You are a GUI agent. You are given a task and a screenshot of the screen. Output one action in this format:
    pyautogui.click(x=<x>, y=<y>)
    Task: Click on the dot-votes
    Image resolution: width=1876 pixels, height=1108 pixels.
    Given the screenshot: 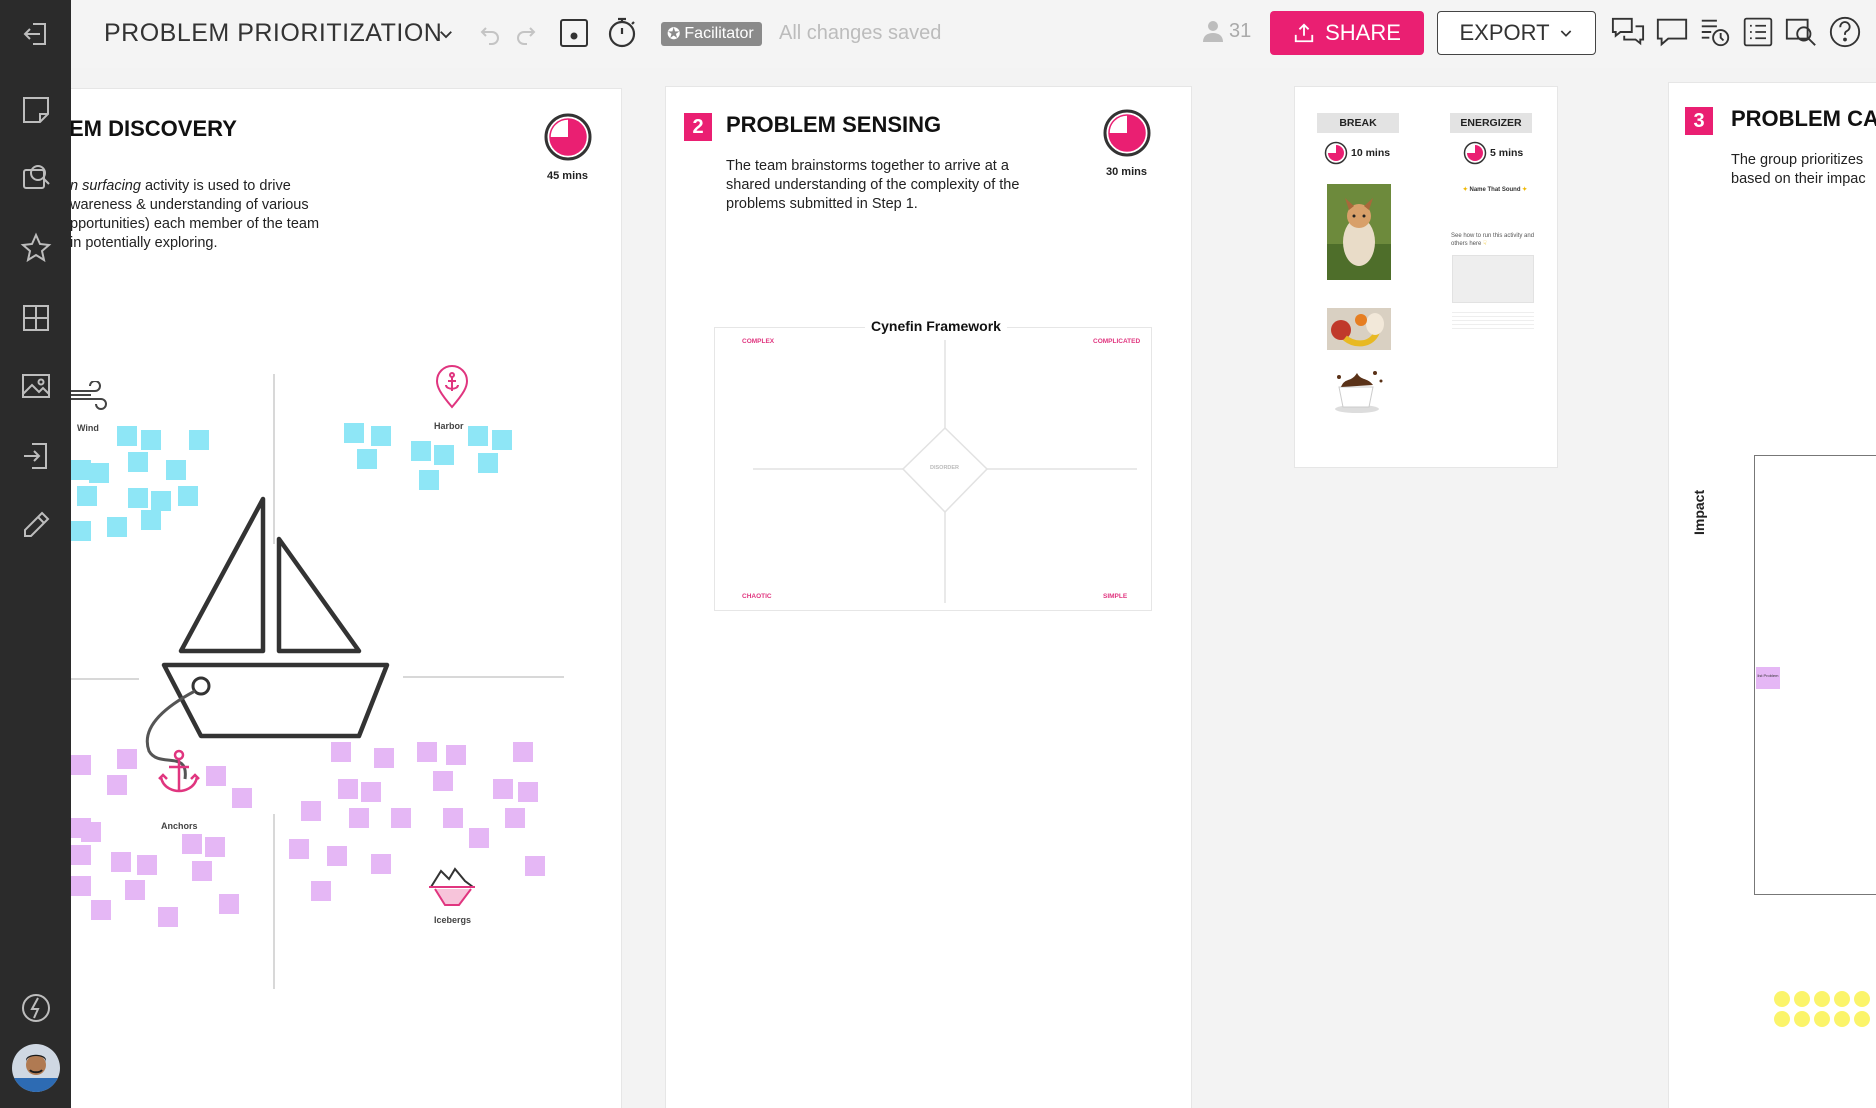 What is the action you would take?
    pyautogui.click(x=1824, y=1011)
    